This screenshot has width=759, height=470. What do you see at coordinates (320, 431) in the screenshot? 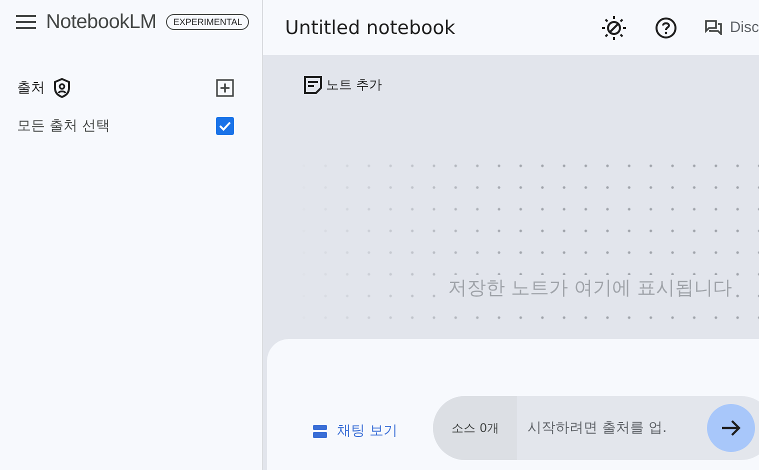
I see `panels-icon` at bounding box center [320, 431].